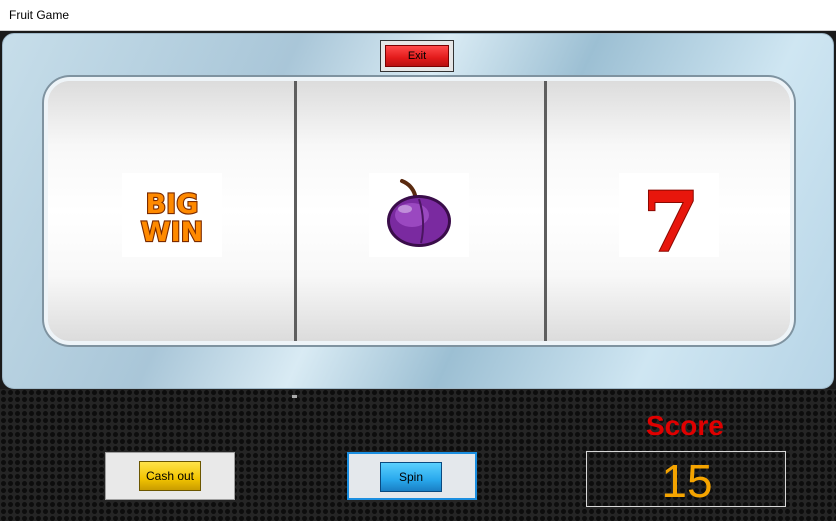 The height and width of the screenshot is (521, 836). I want to click on plum-icon, so click(419, 215).